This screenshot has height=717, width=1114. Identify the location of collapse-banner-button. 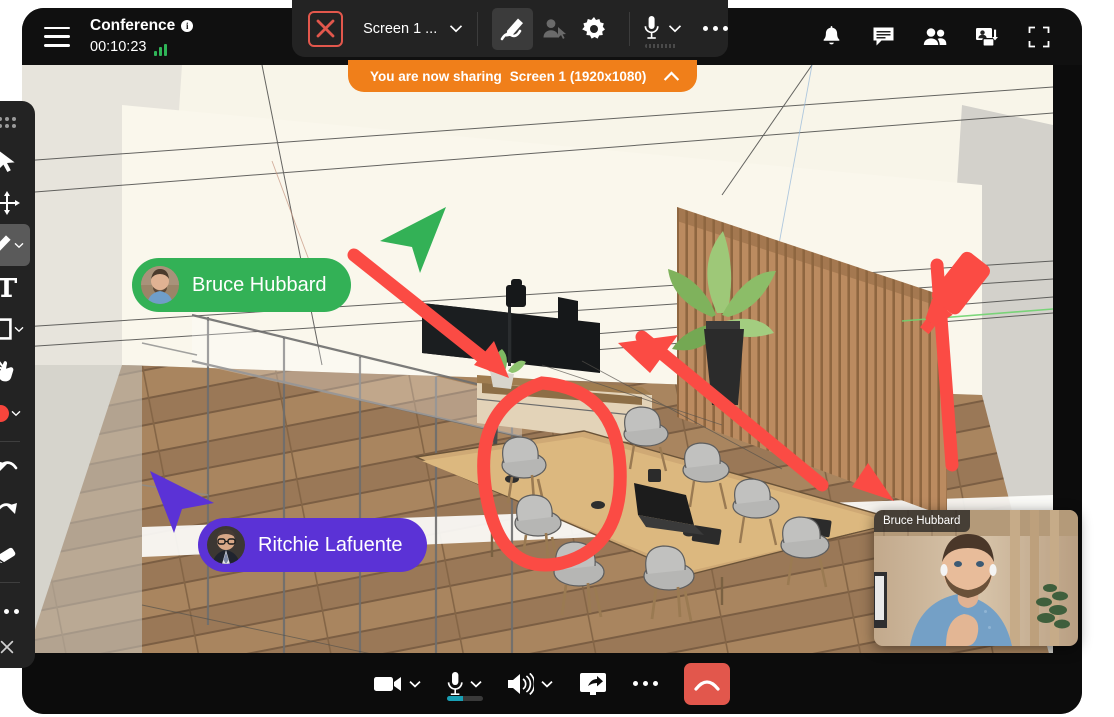
(671, 76).